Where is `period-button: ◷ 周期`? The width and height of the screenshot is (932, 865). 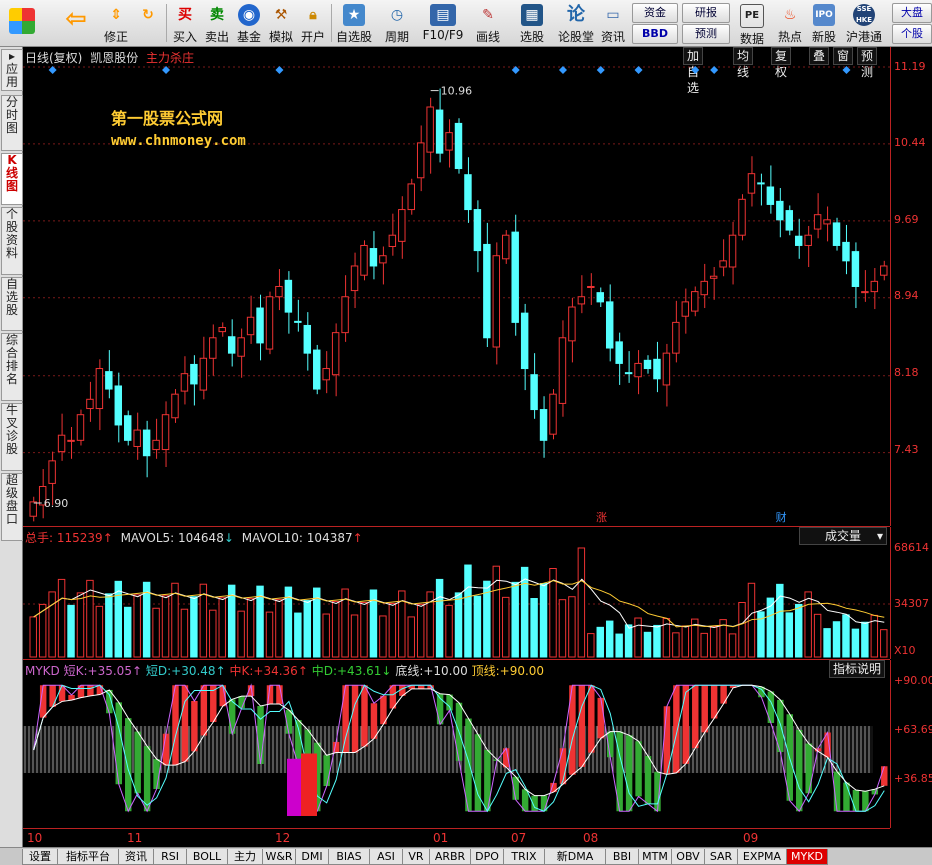
period-button: ◷ 周期 is located at coordinates (397, 23).